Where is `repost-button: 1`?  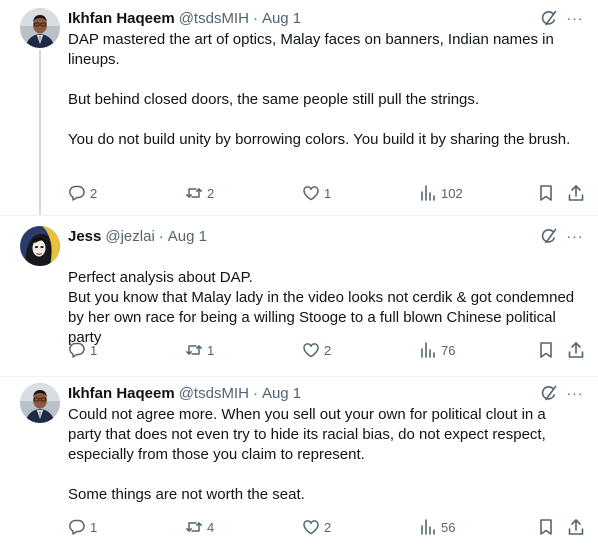 repost-button: 1 is located at coordinates (199, 350).